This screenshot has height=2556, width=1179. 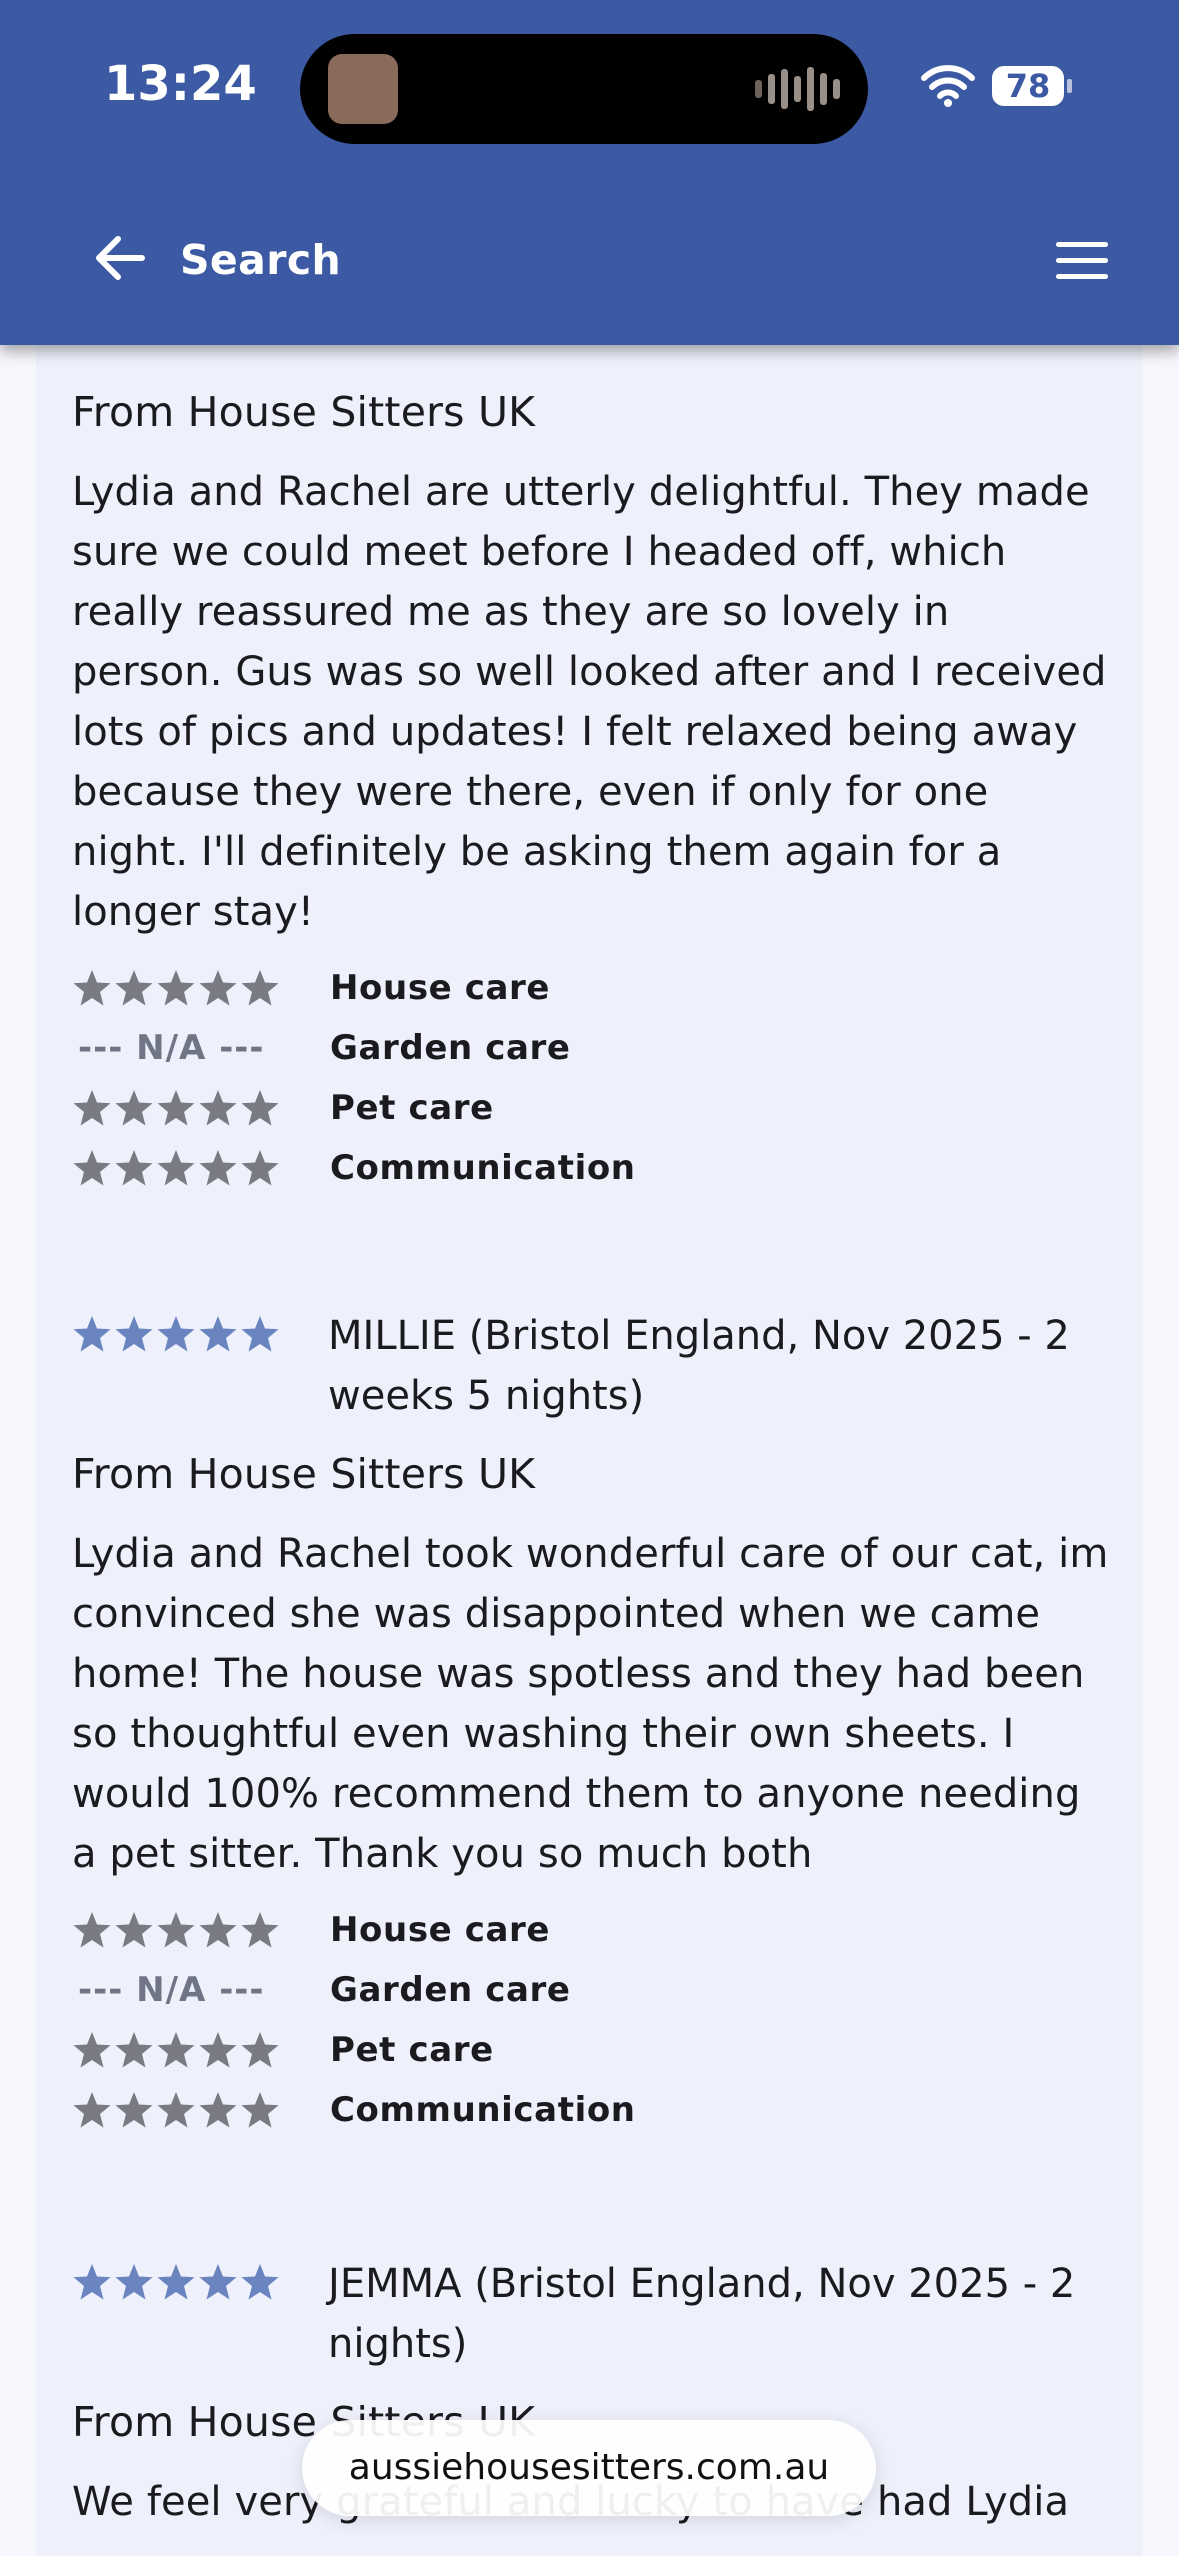 What do you see at coordinates (589, 2468) in the screenshot?
I see `browser-url-bar: aussiehousesitters.com.au` at bounding box center [589, 2468].